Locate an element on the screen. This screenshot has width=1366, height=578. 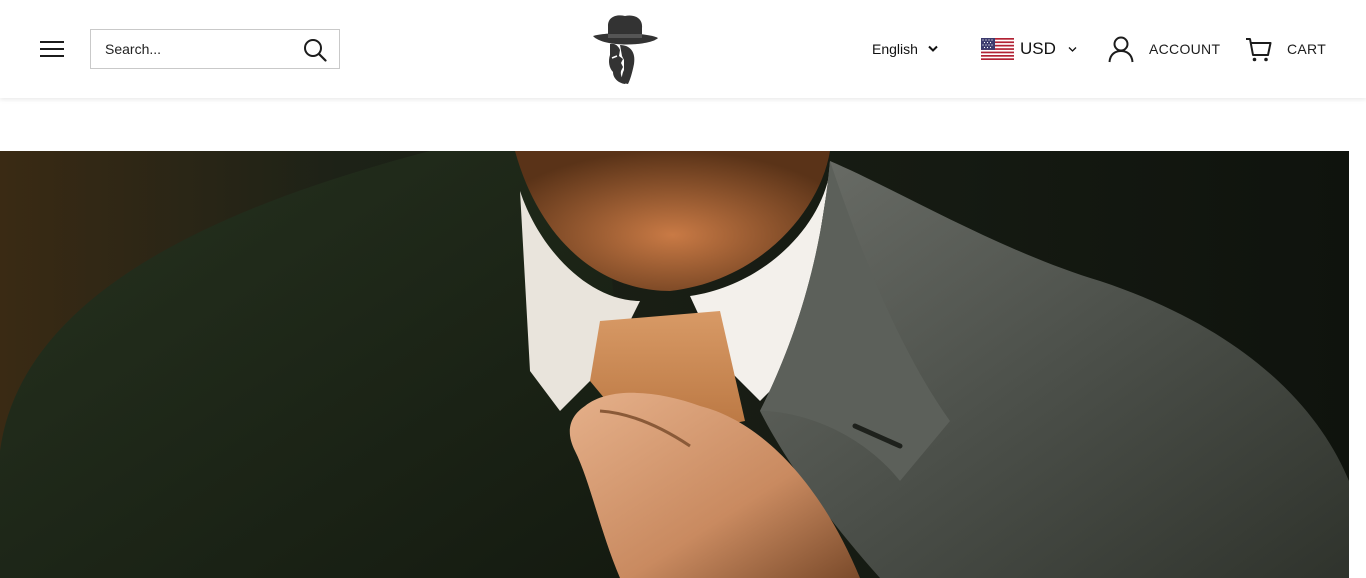
language-selector: English is located at coordinates (905, 49).